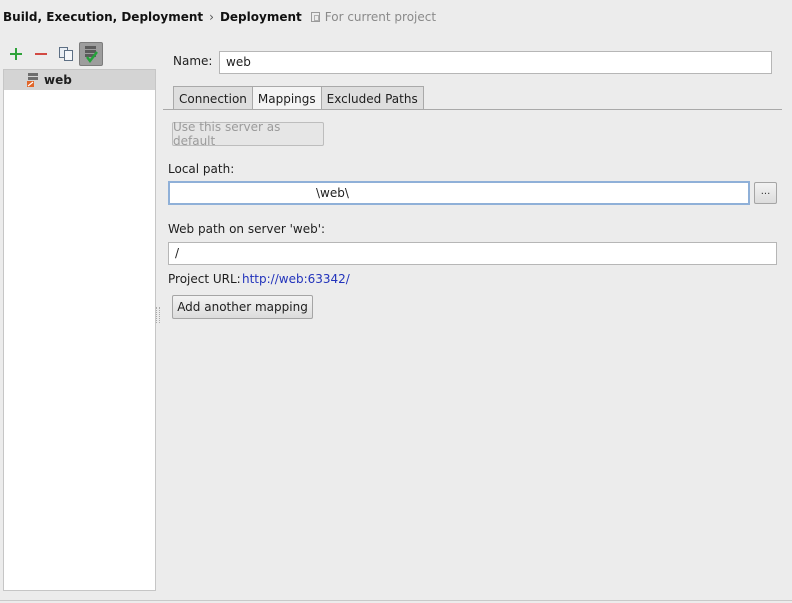 The image size is (792, 603). What do you see at coordinates (372, 98) in the screenshot?
I see `tab-excluded-paths: Excluded Paths` at bounding box center [372, 98].